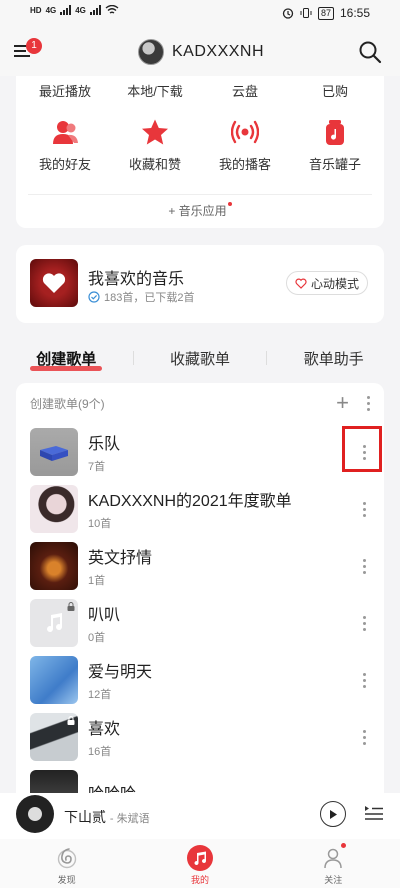 The height and width of the screenshot is (888, 400). Describe the element at coordinates (65, 145) in the screenshot. I see `shortcut-friends: 我的好友` at that location.